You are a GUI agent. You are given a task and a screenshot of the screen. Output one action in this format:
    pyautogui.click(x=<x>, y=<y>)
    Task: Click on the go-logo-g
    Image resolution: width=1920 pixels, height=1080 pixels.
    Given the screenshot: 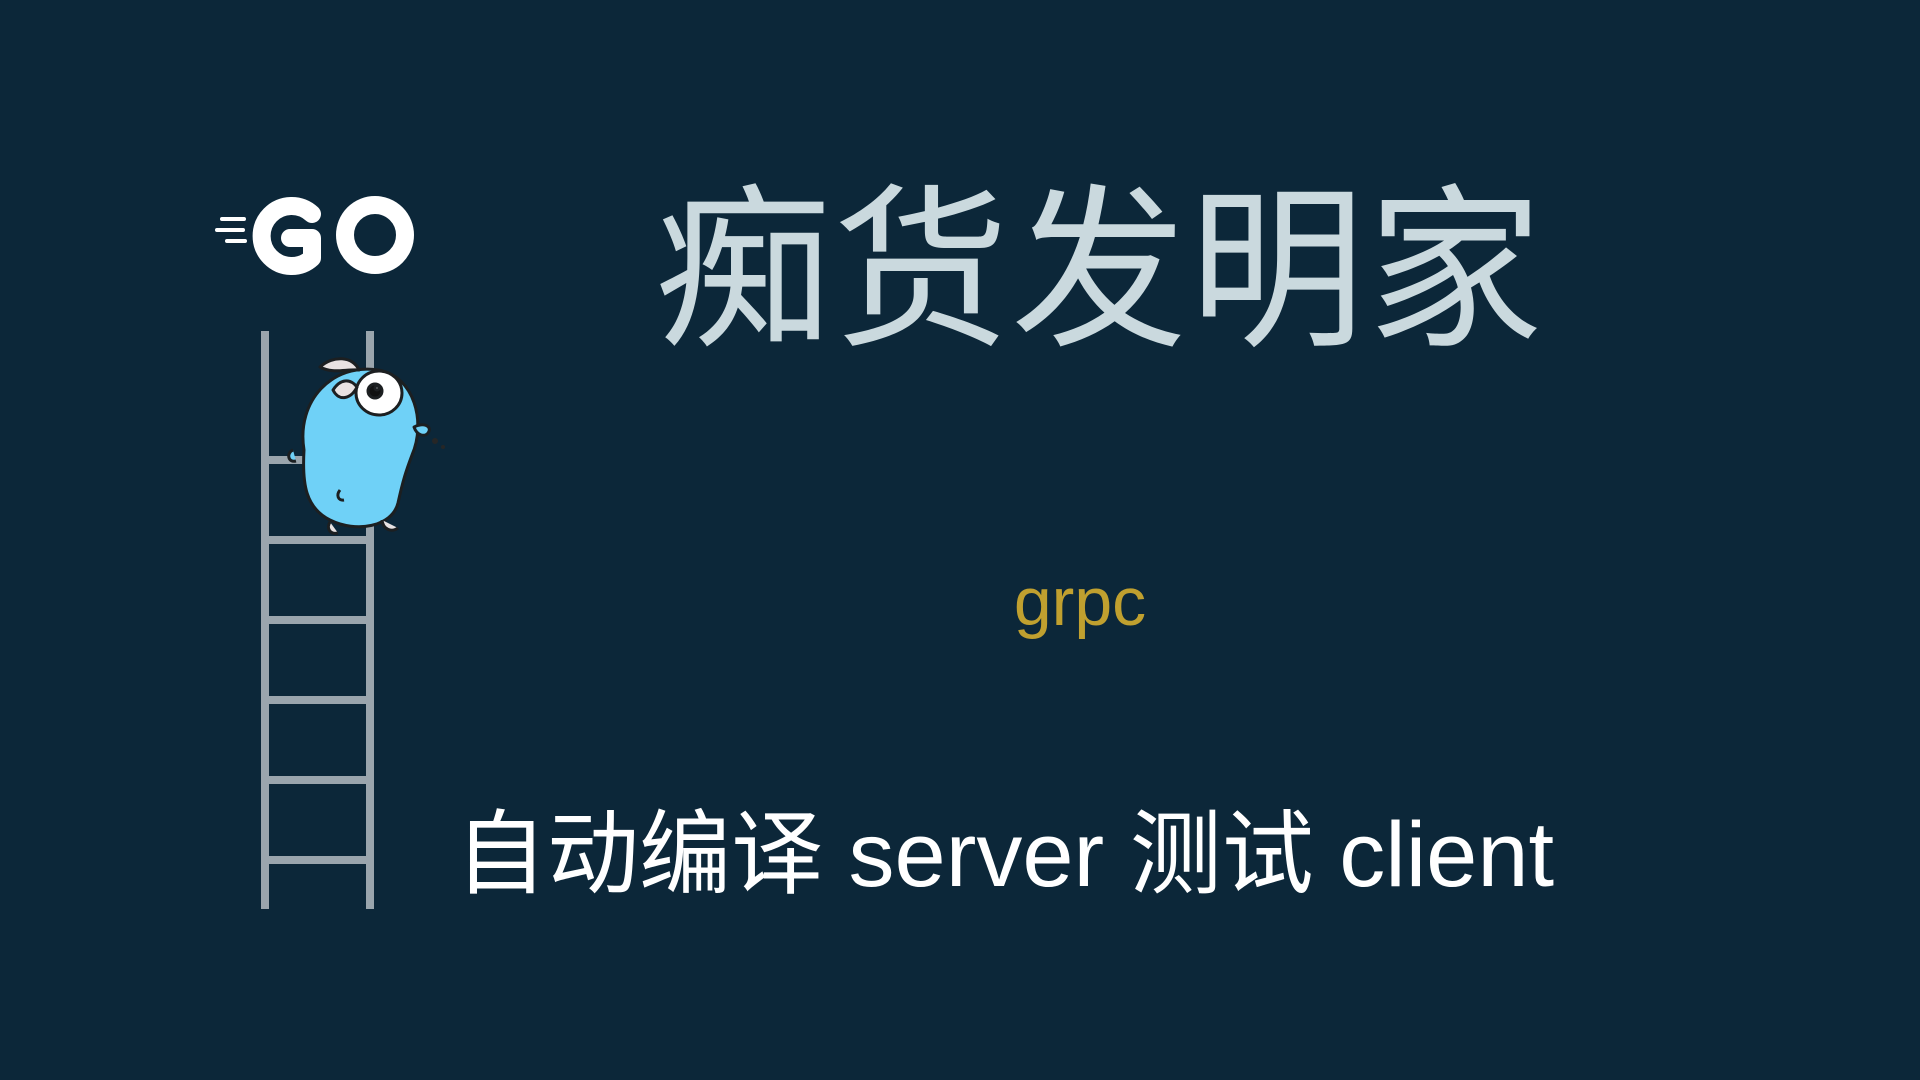 What is the action you would take?
    pyautogui.click(x=286, y=236)
    